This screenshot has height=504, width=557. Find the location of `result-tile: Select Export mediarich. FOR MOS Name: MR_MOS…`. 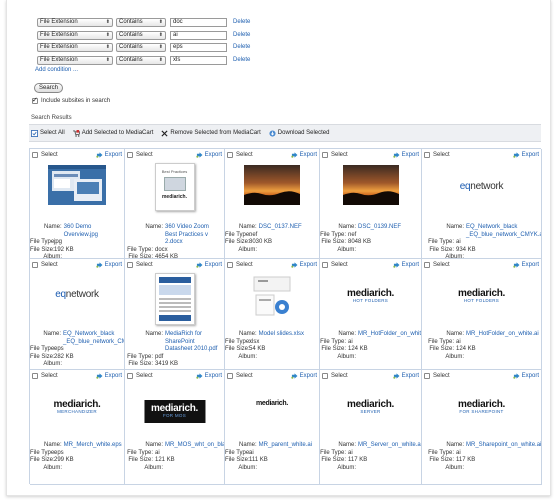

result-tile: Select Export mediarich. FOR MOS Name: MR_MOS… is located at coordinates (175, 427).